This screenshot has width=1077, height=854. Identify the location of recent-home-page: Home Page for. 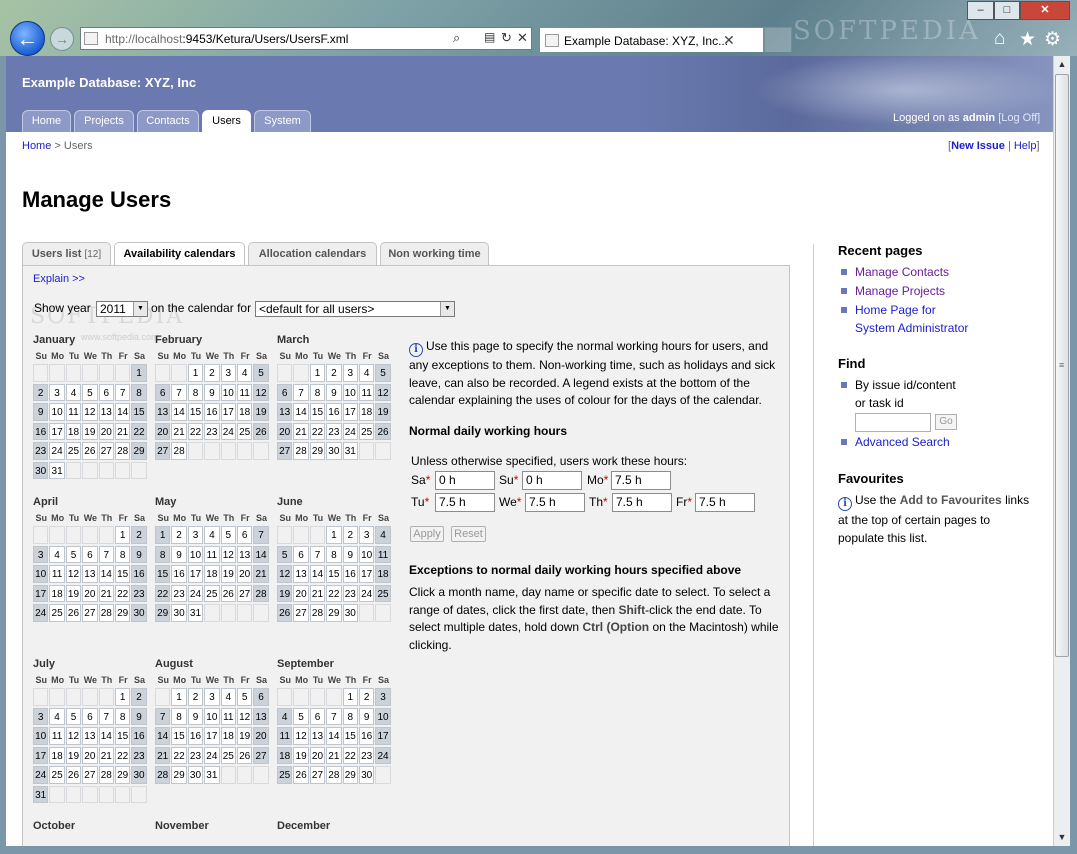
(895, 310).